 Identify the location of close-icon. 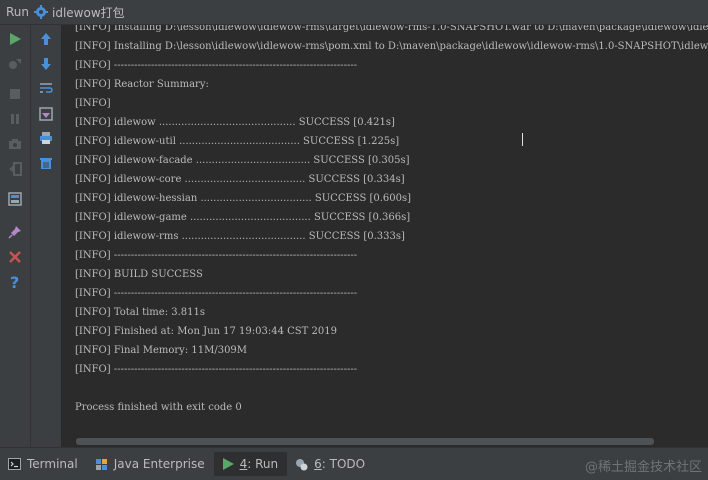
(15, 257).